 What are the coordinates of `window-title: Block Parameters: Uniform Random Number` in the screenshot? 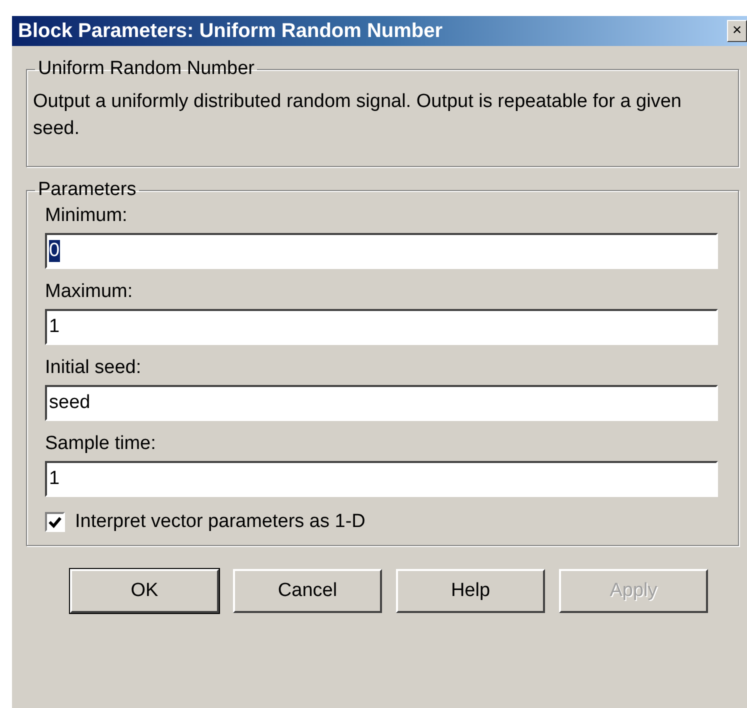 It's located at (230, 31).